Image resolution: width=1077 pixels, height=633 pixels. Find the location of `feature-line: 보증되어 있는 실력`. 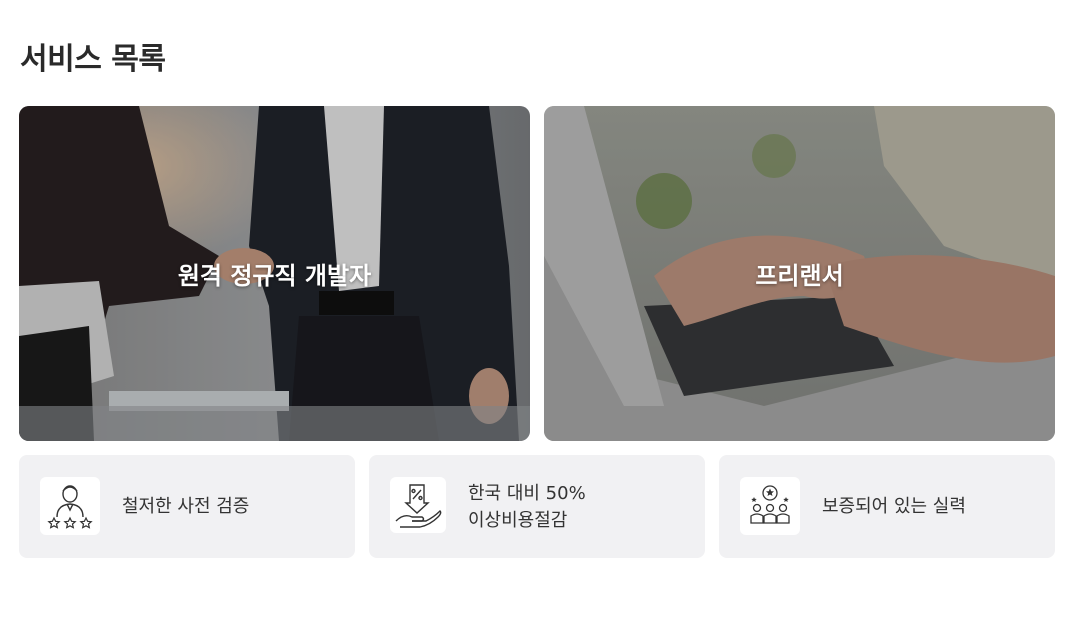

feature-line: 보증되어 있는 실력 is located at coordinates (894, 506).